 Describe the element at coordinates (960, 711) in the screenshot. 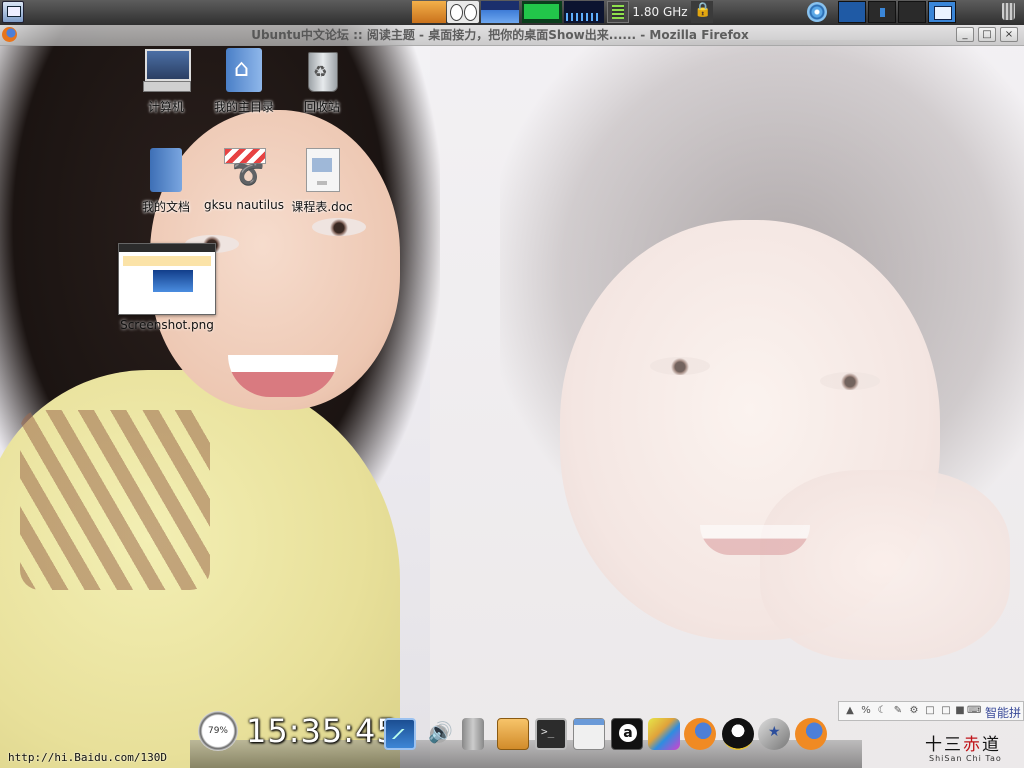

I see `lock-icon: ■` at that location.